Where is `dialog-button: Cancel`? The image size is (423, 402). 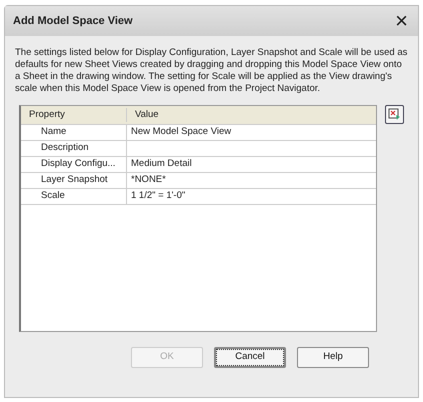
dialog-button: Cancel is located at coordinates (250, 357).